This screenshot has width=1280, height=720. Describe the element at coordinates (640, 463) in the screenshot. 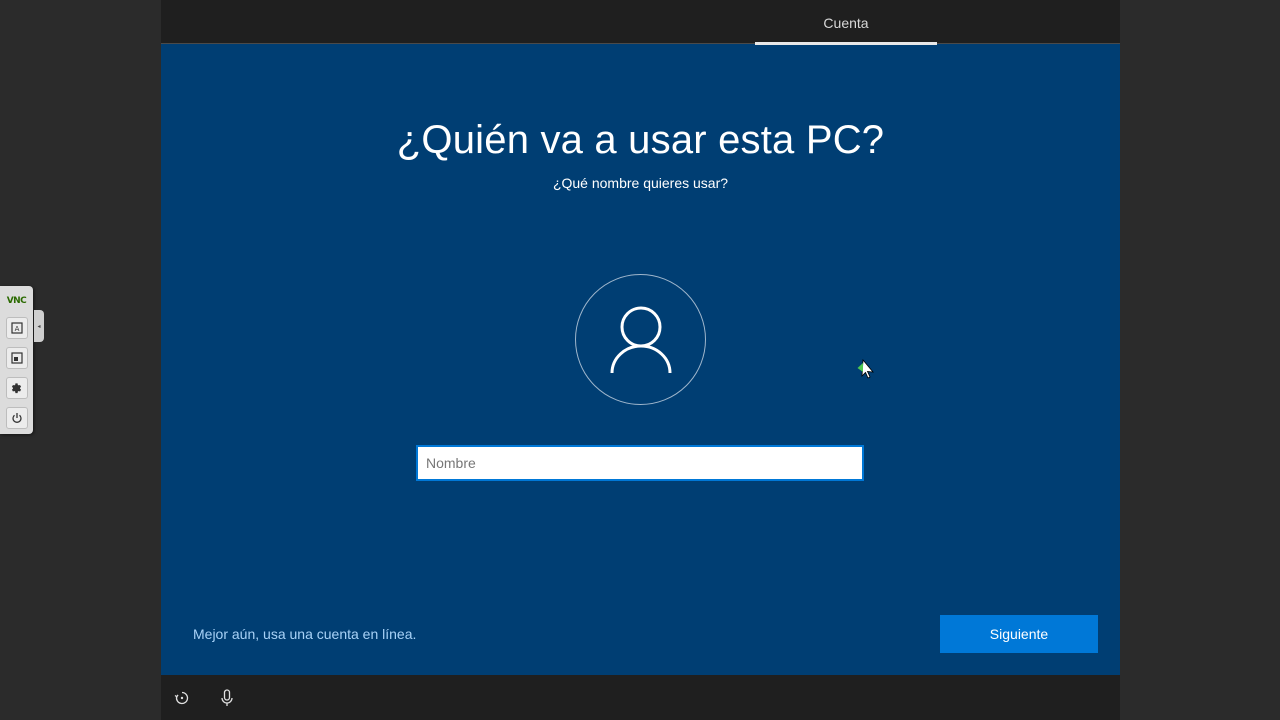

I see `name-input` at that location.